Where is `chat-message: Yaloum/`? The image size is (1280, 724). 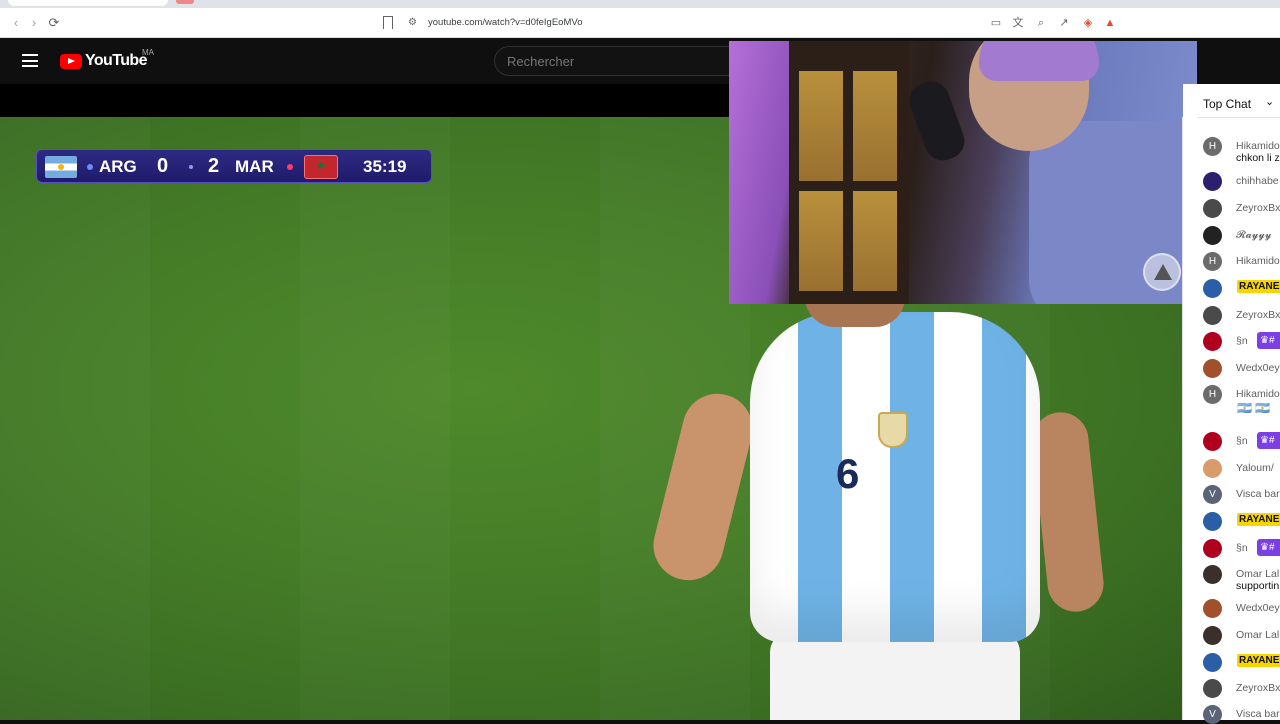
chat-message: Yaloum/ is located at coordinates (1241, 468).